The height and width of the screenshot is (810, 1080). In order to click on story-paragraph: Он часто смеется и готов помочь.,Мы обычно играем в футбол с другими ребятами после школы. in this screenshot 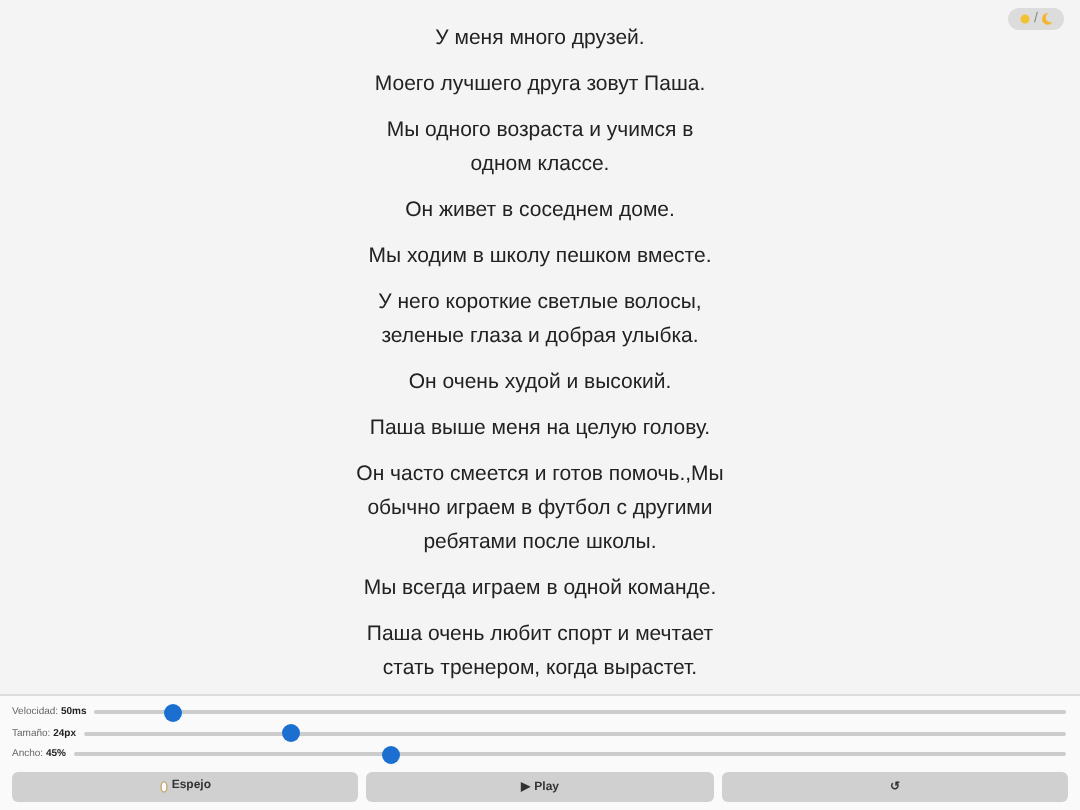, I will do `click(540, 509)`.